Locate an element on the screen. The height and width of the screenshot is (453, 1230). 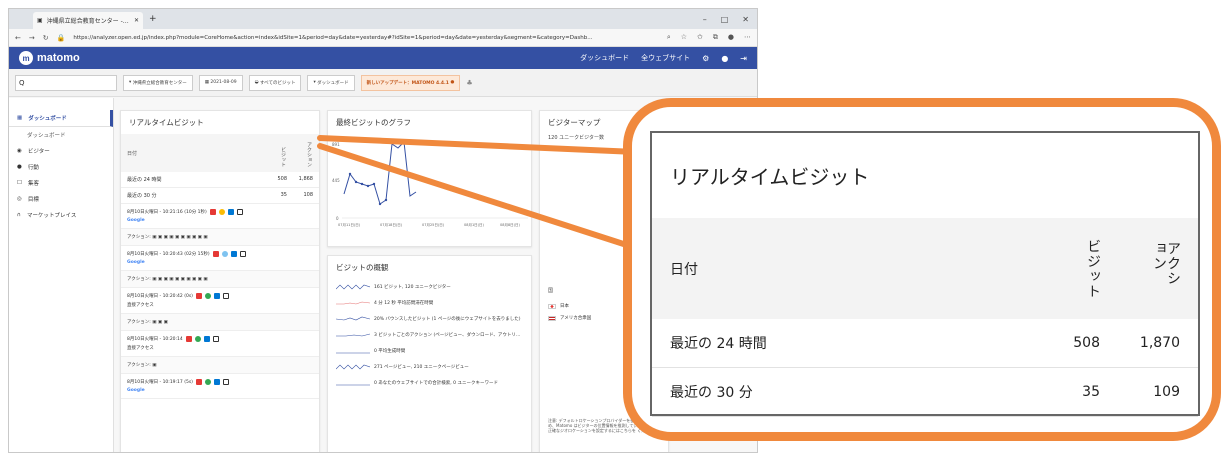
x-tick: 07月25日(日) is located at coordinates (433, 224).